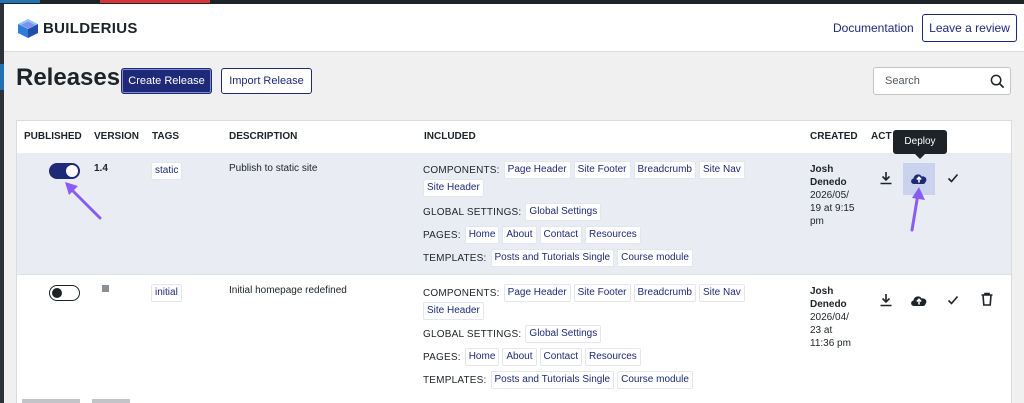 This screenshot has height=403, width=1024. What do you see at coordinates (117, 136) in the screenshot?
I see `column-header-version: VERSION` at bounding box center [117, 136].